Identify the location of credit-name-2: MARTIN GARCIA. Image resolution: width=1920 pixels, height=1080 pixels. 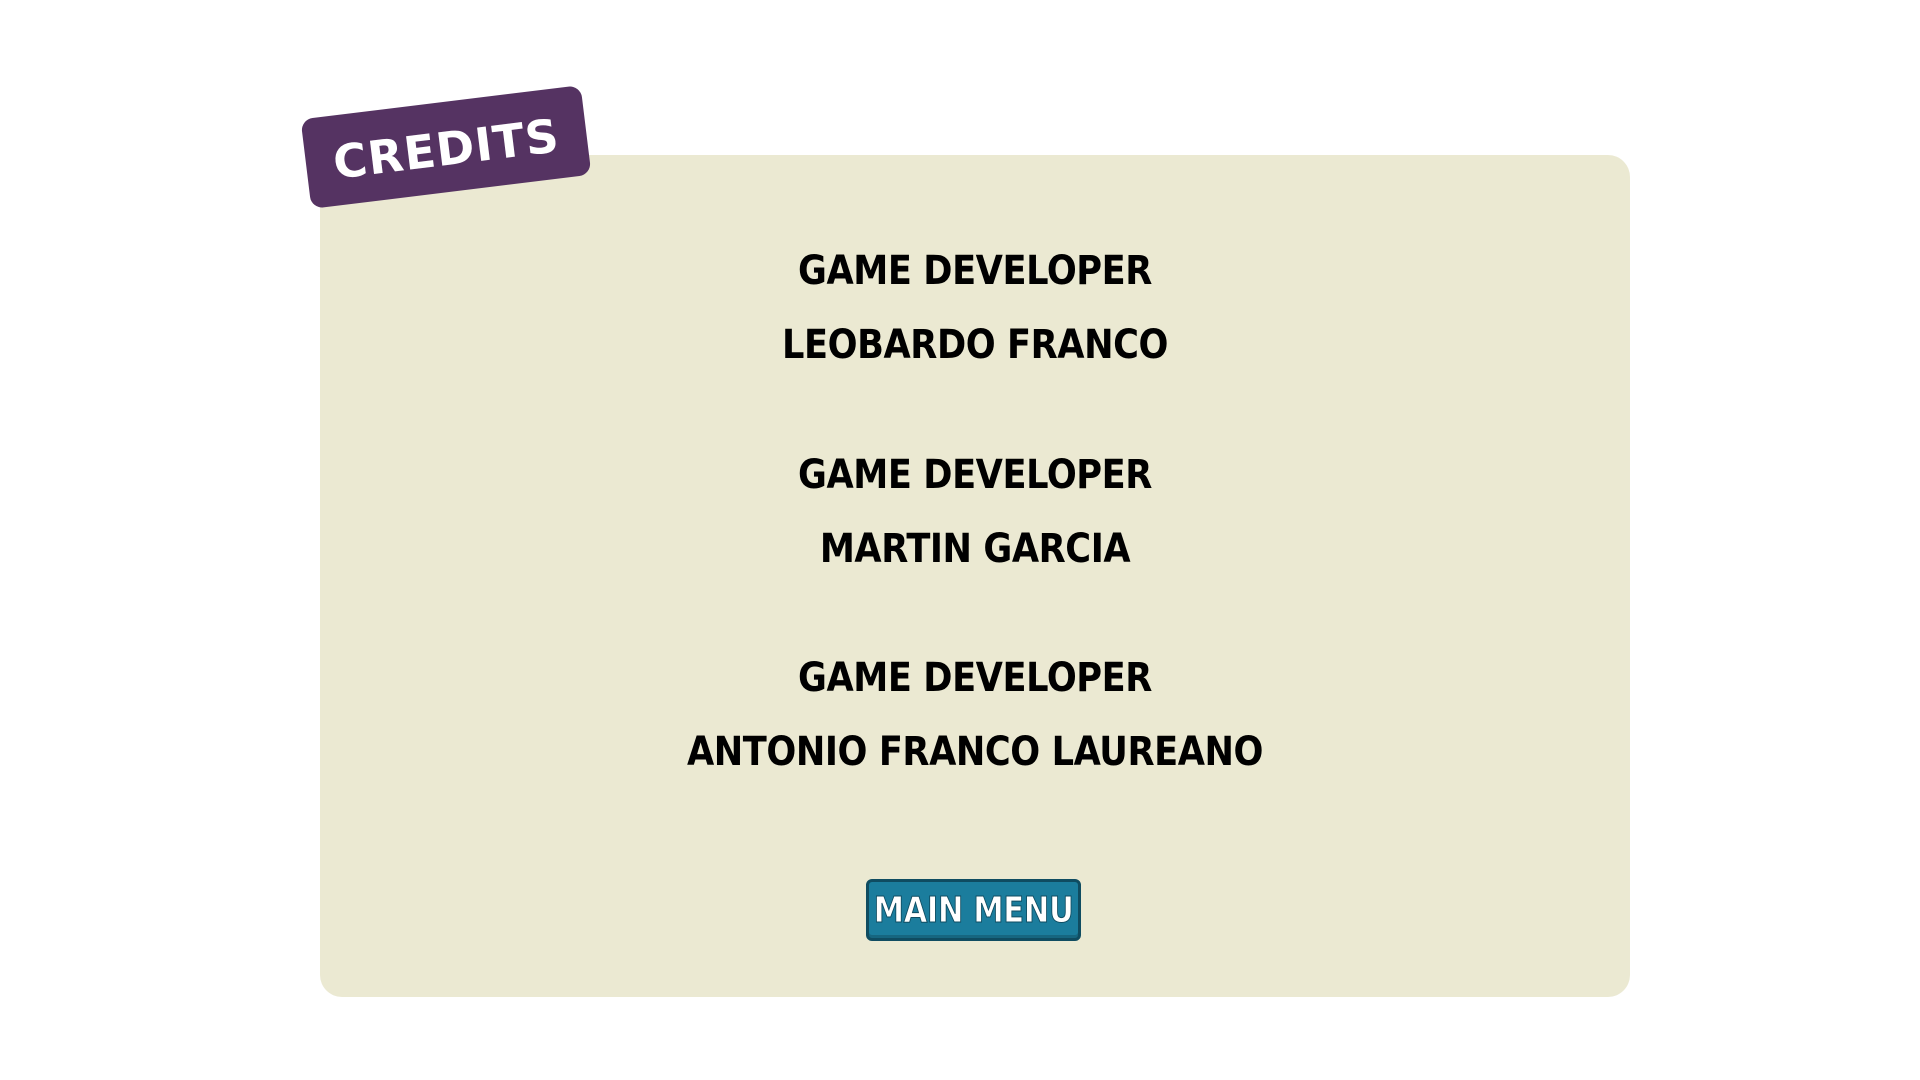
(975, 549).